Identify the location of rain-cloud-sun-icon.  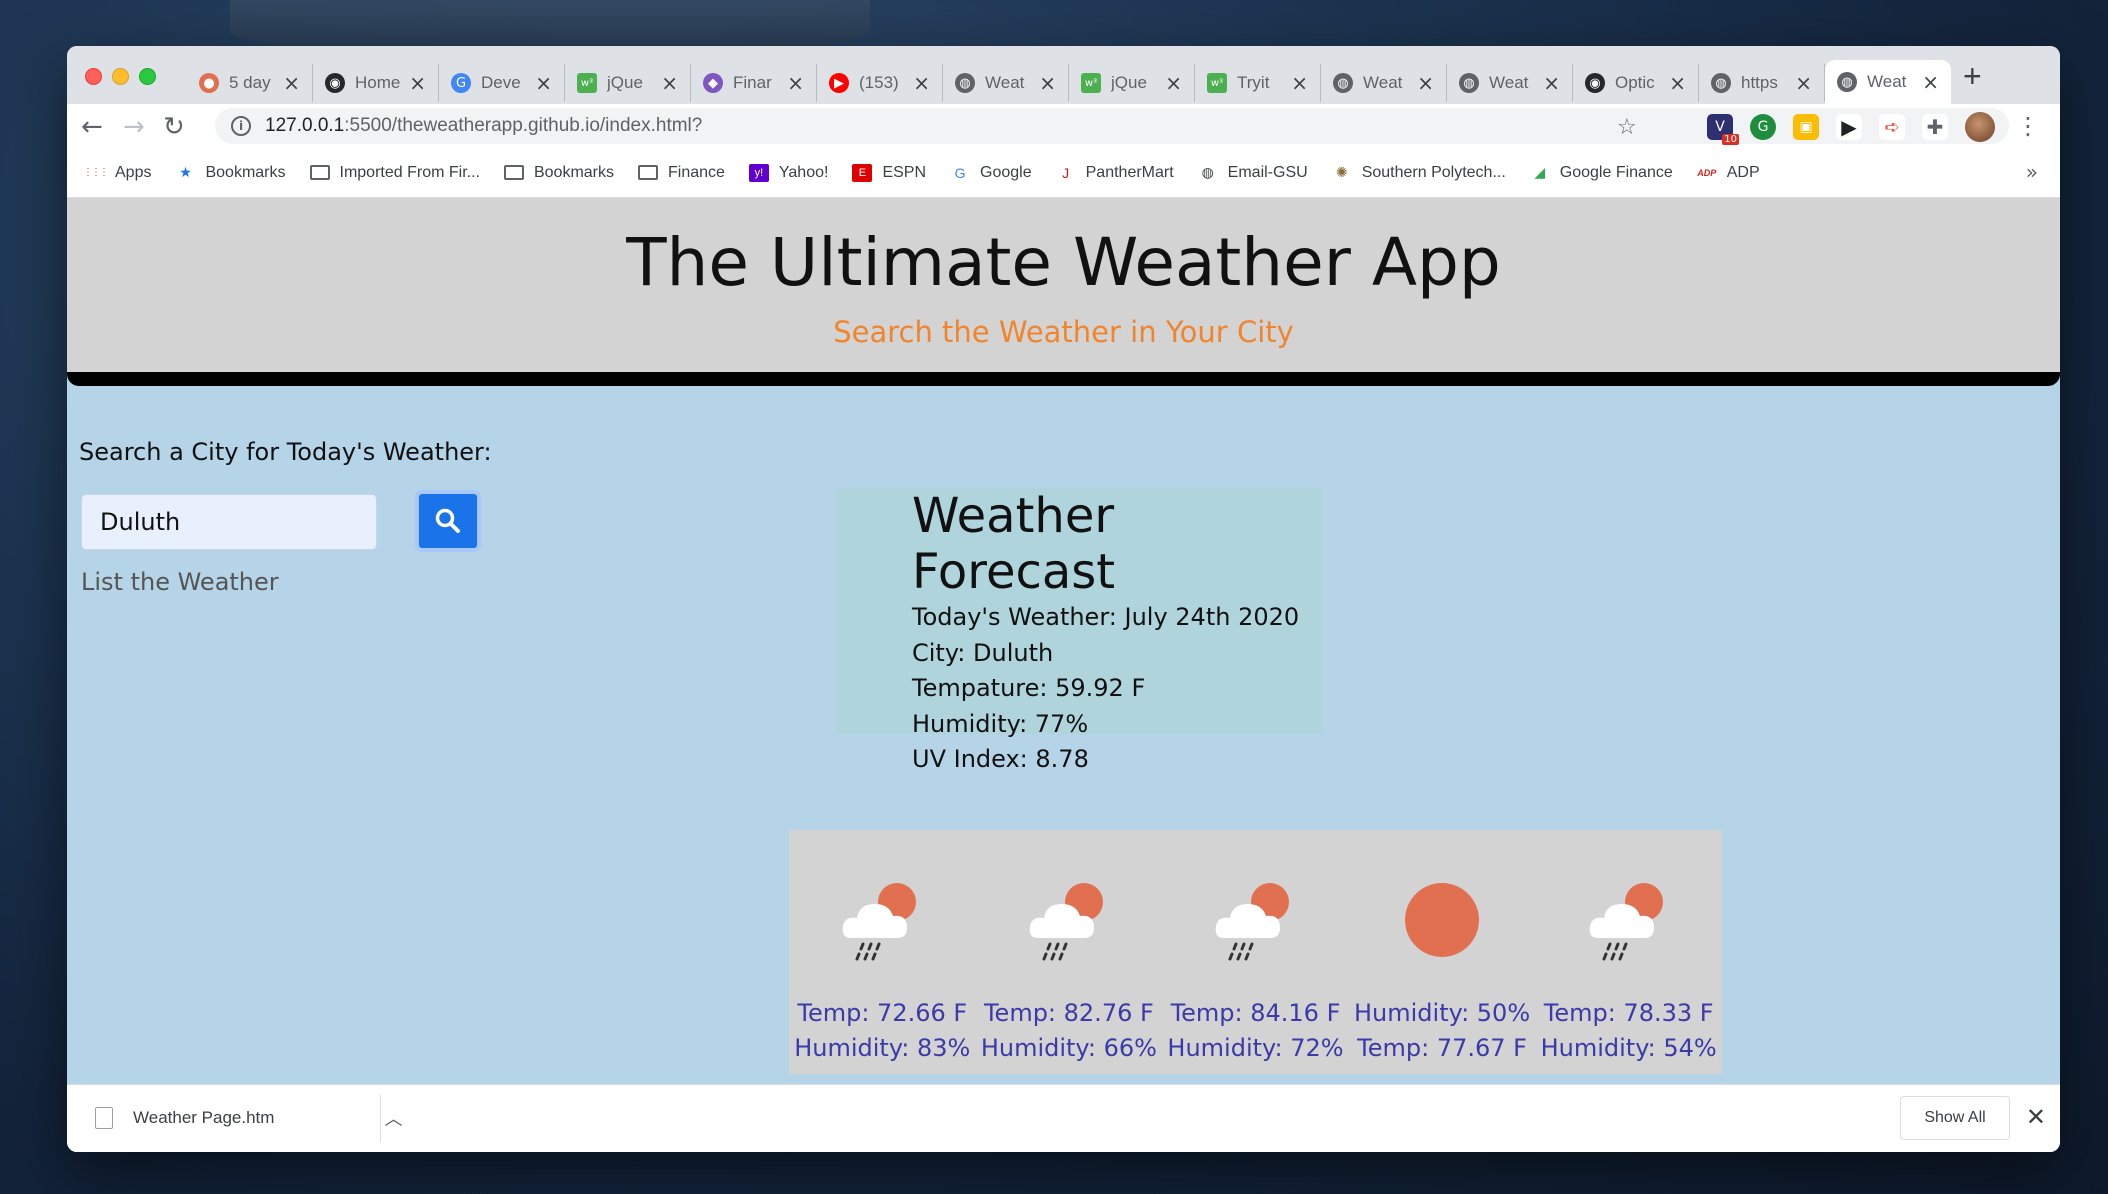
(882, 919).